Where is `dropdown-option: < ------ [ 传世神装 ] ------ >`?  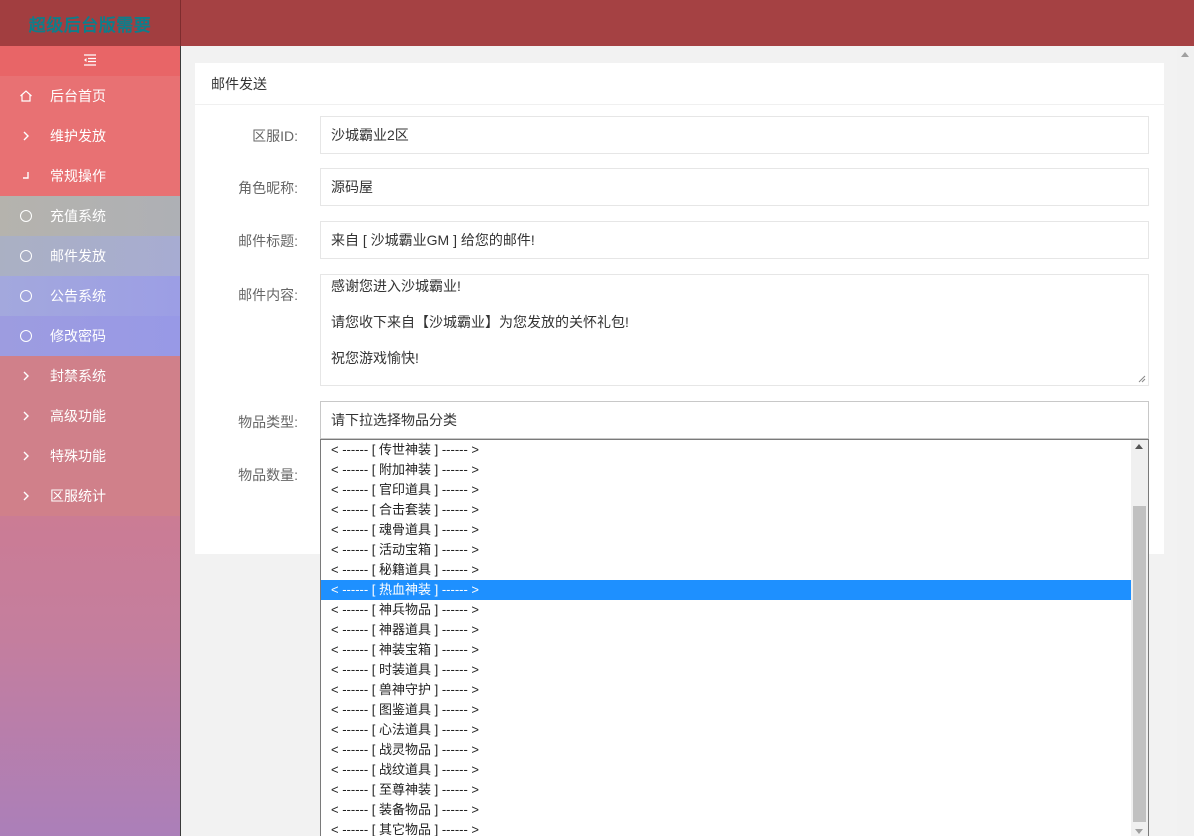 dropdown-option: < ------ [ 传世神装 ] ------ > is located at coordinates (726, 450).